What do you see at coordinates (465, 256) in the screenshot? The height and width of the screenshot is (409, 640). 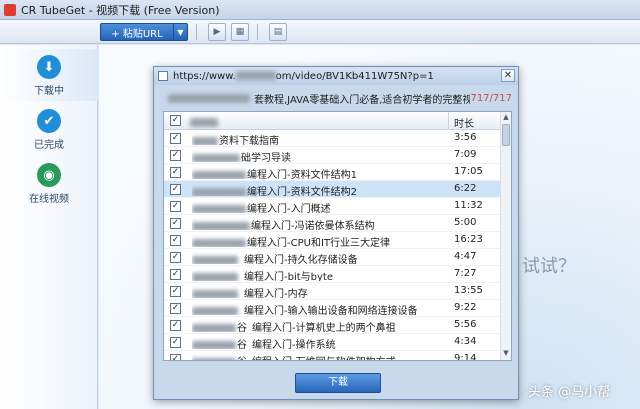 I see `row-duration: 4:47` at bounding box center [465, 256].